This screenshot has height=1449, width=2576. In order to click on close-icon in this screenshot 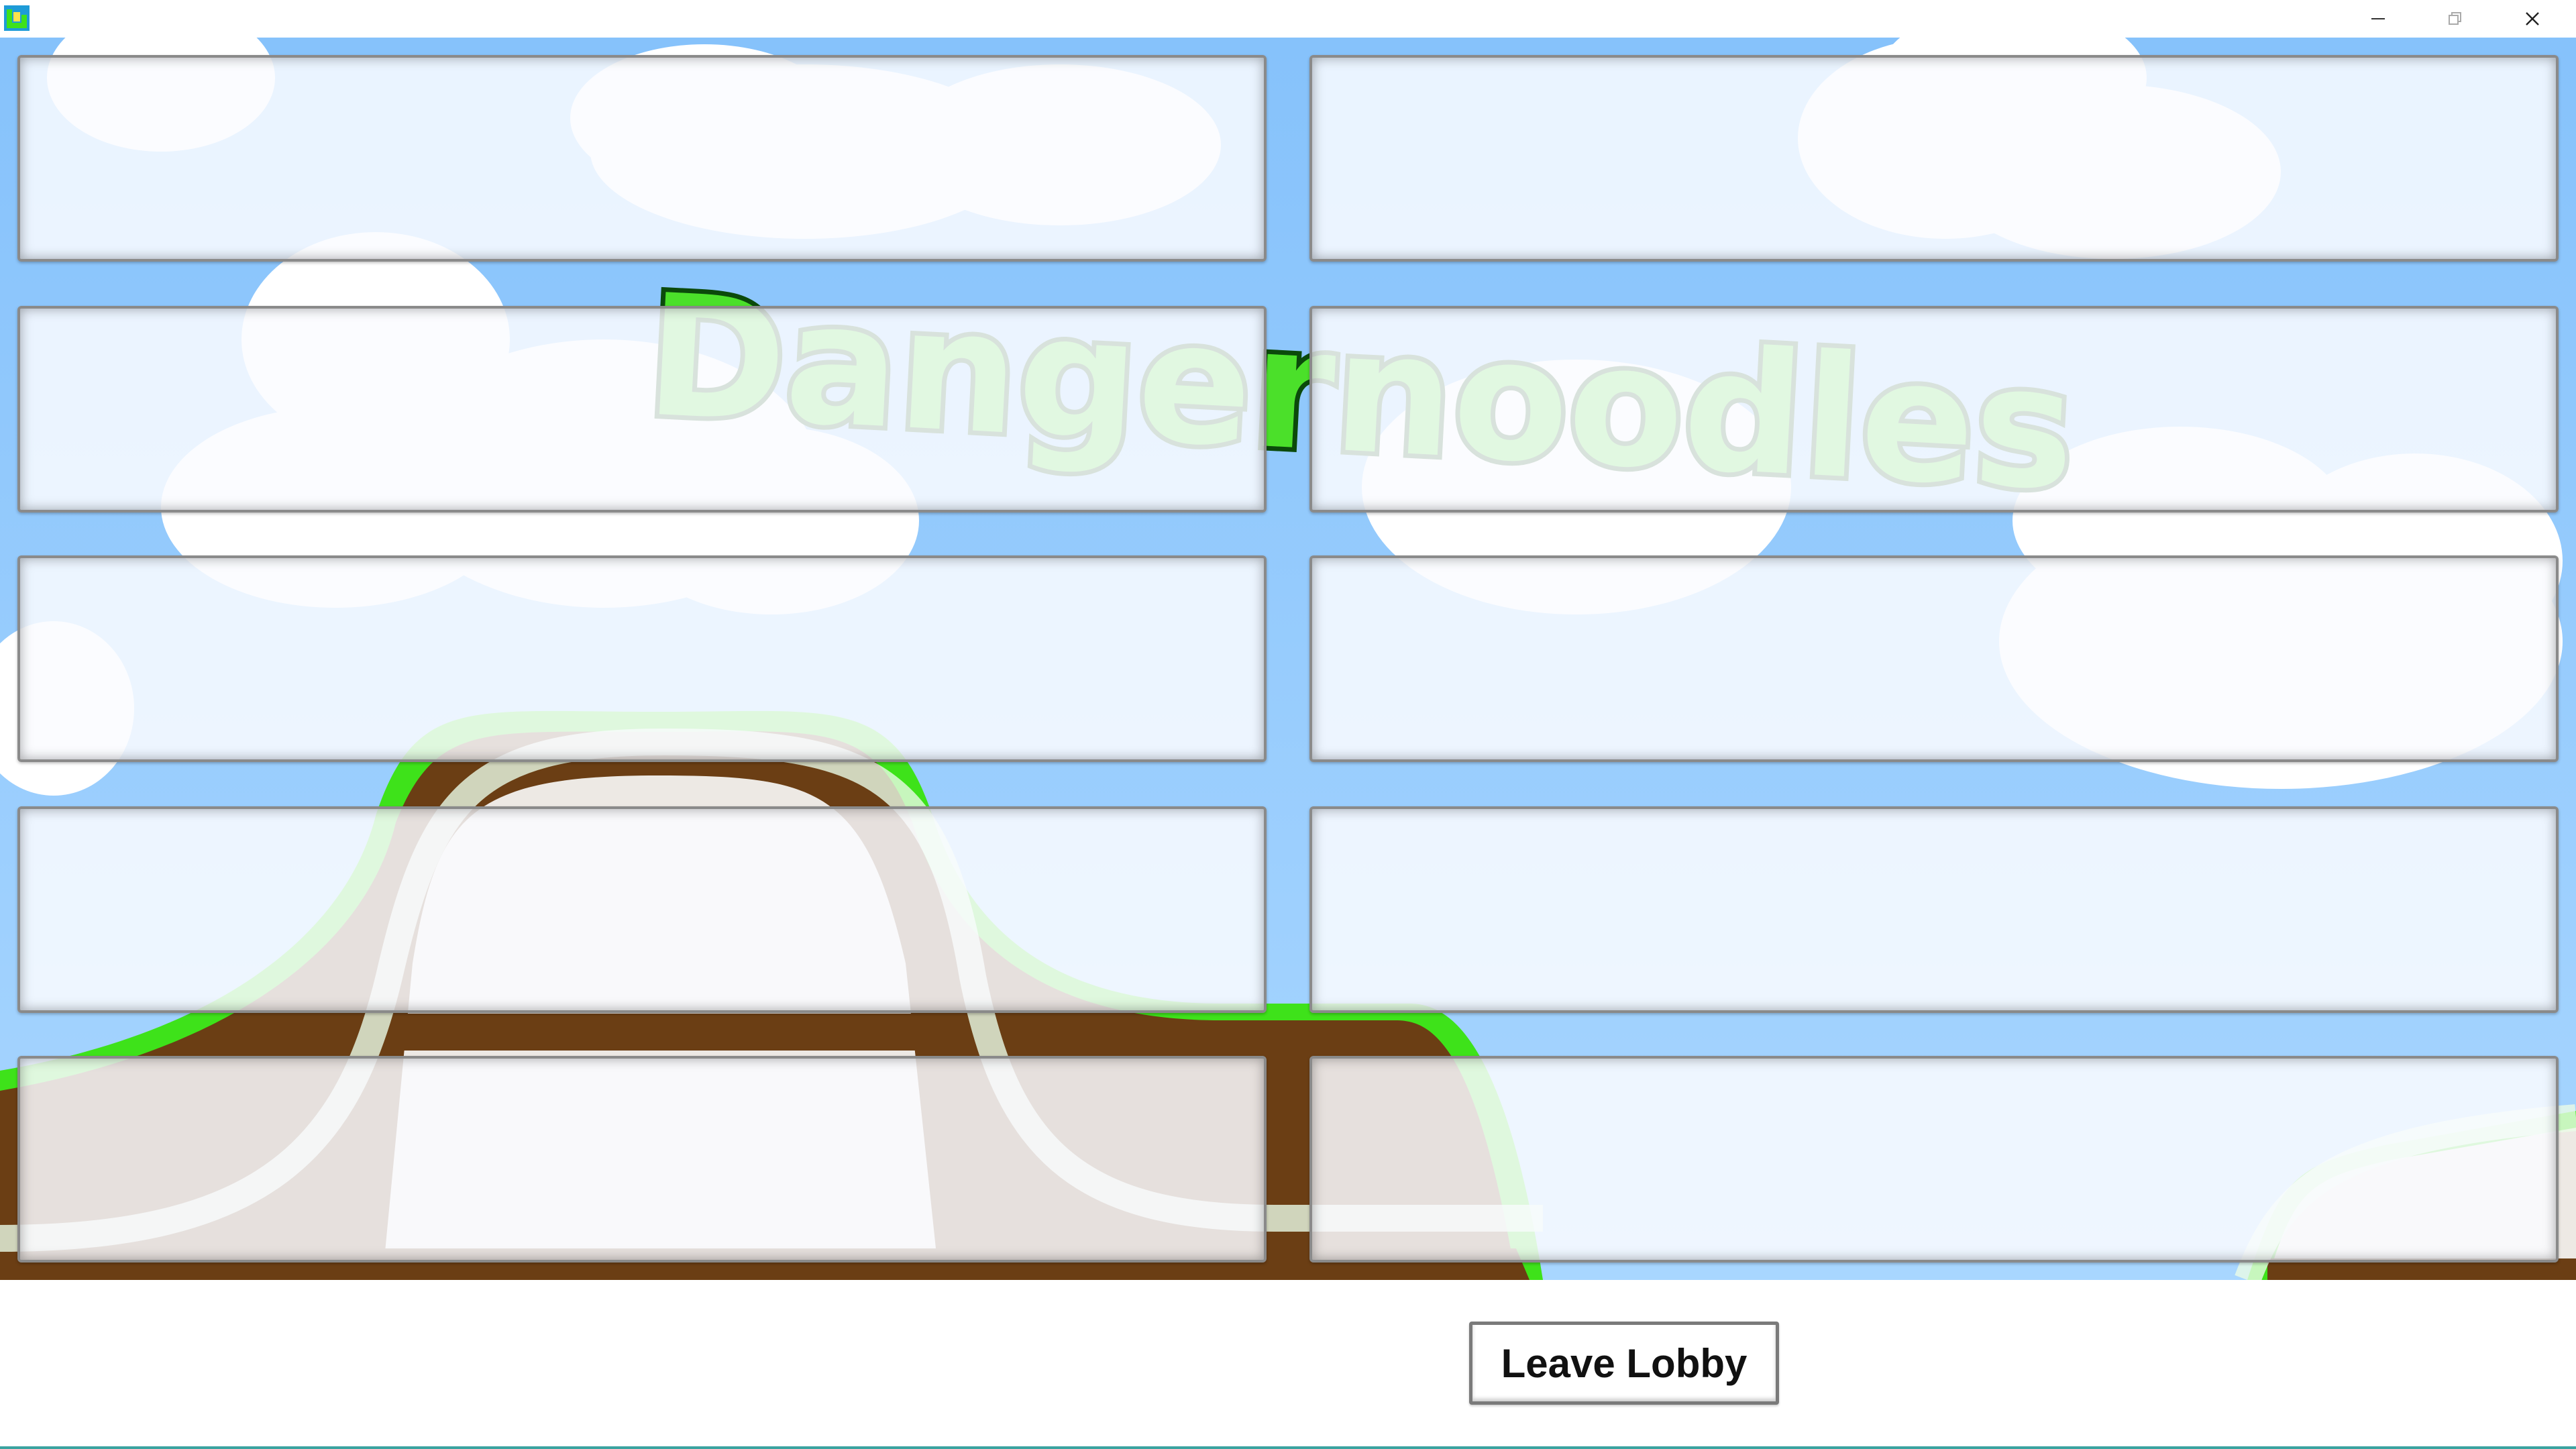, I will do `click(2532, 18)`.